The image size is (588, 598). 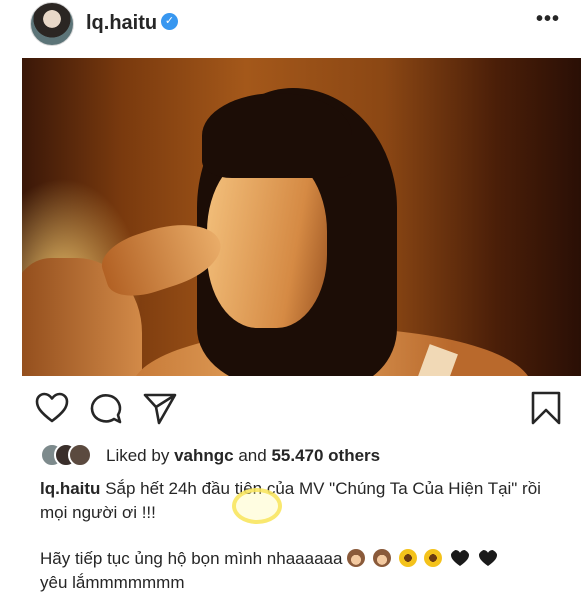 I want to click on caption-emojis, so click(x=424, y=558).